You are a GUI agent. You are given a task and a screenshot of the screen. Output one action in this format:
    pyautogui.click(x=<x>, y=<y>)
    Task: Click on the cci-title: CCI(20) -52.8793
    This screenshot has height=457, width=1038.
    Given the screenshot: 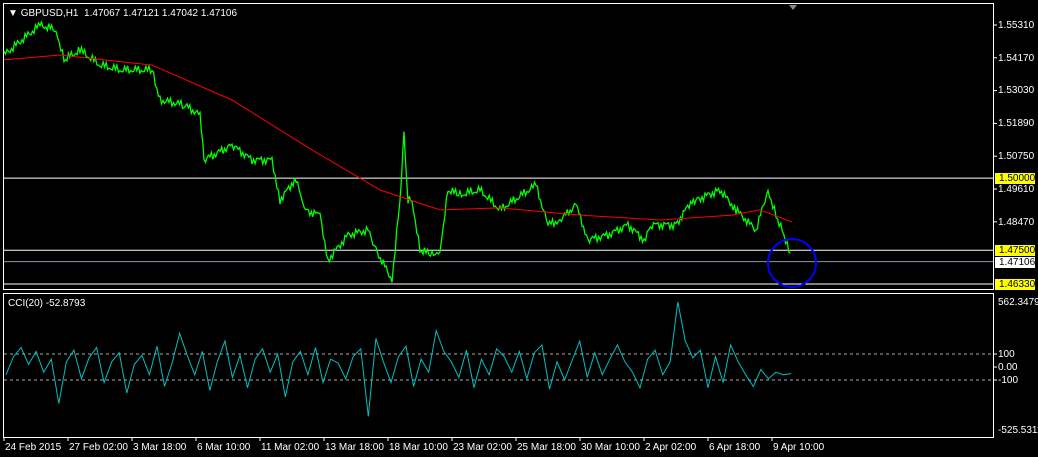 What is the action you would take?
    pyautogui.click(x=47, y=303)
    